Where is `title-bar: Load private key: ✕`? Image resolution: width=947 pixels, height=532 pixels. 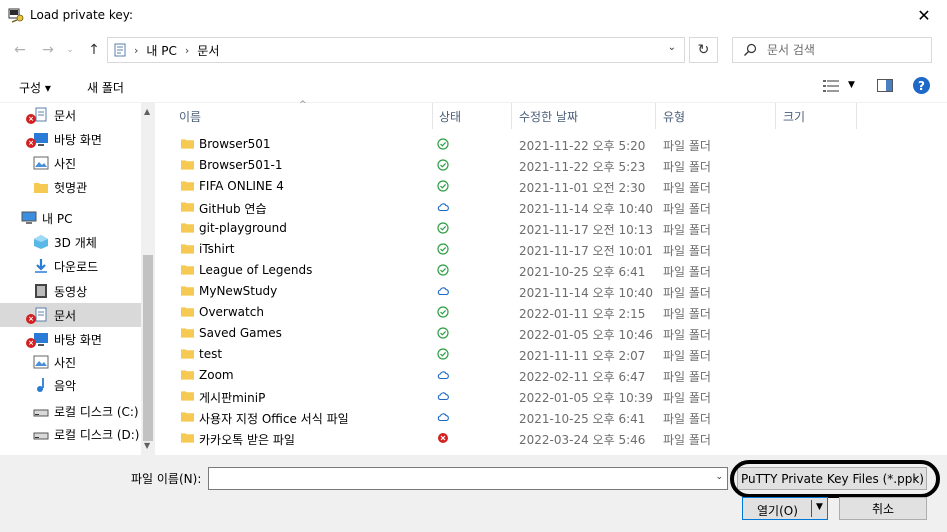 title-bar: Load private key: ✕ is located at coordinates (473, 15).